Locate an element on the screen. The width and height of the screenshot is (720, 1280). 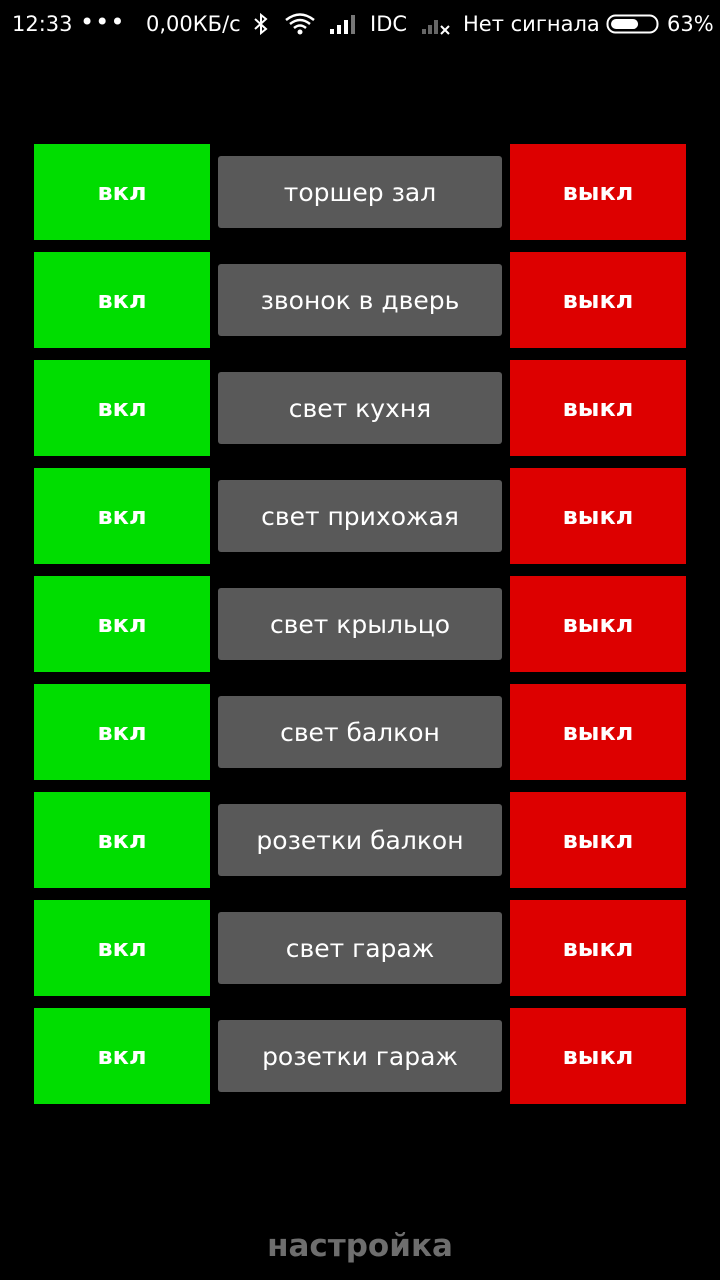
device-label: торшер зал is located at coordinates (360, 192).